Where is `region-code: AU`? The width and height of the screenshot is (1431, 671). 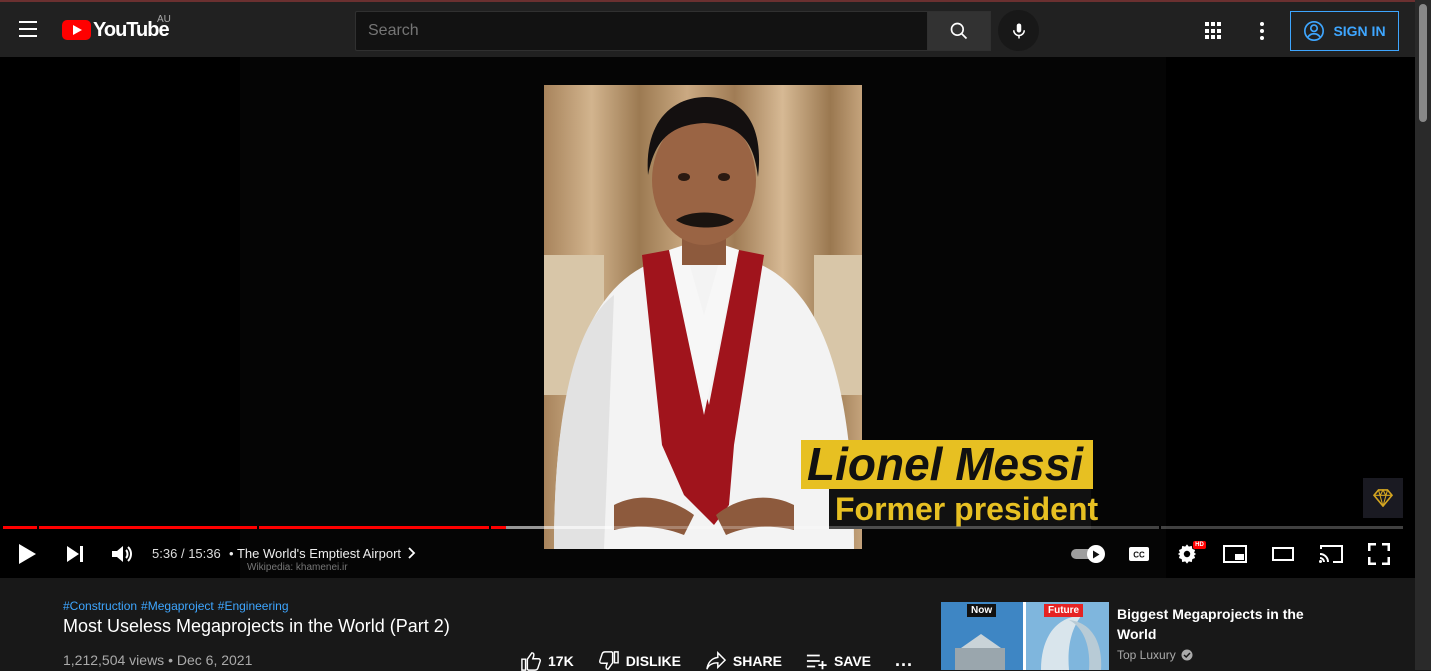
region-code: AU is located at coordinates (164, 19).